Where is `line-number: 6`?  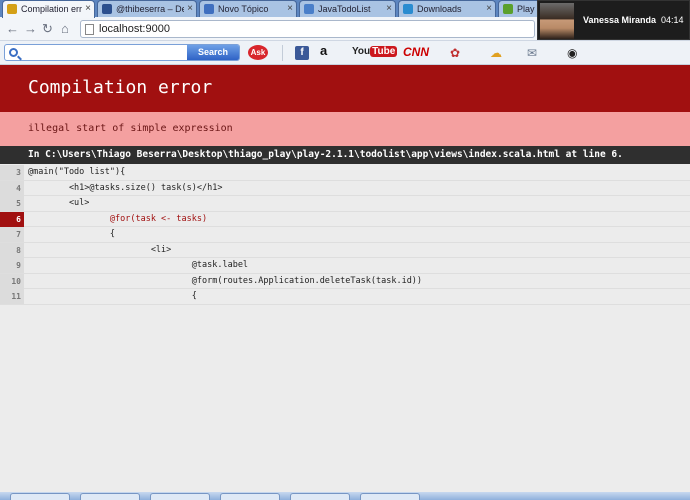 line-number: 6 is located at coordinates (12, 219).